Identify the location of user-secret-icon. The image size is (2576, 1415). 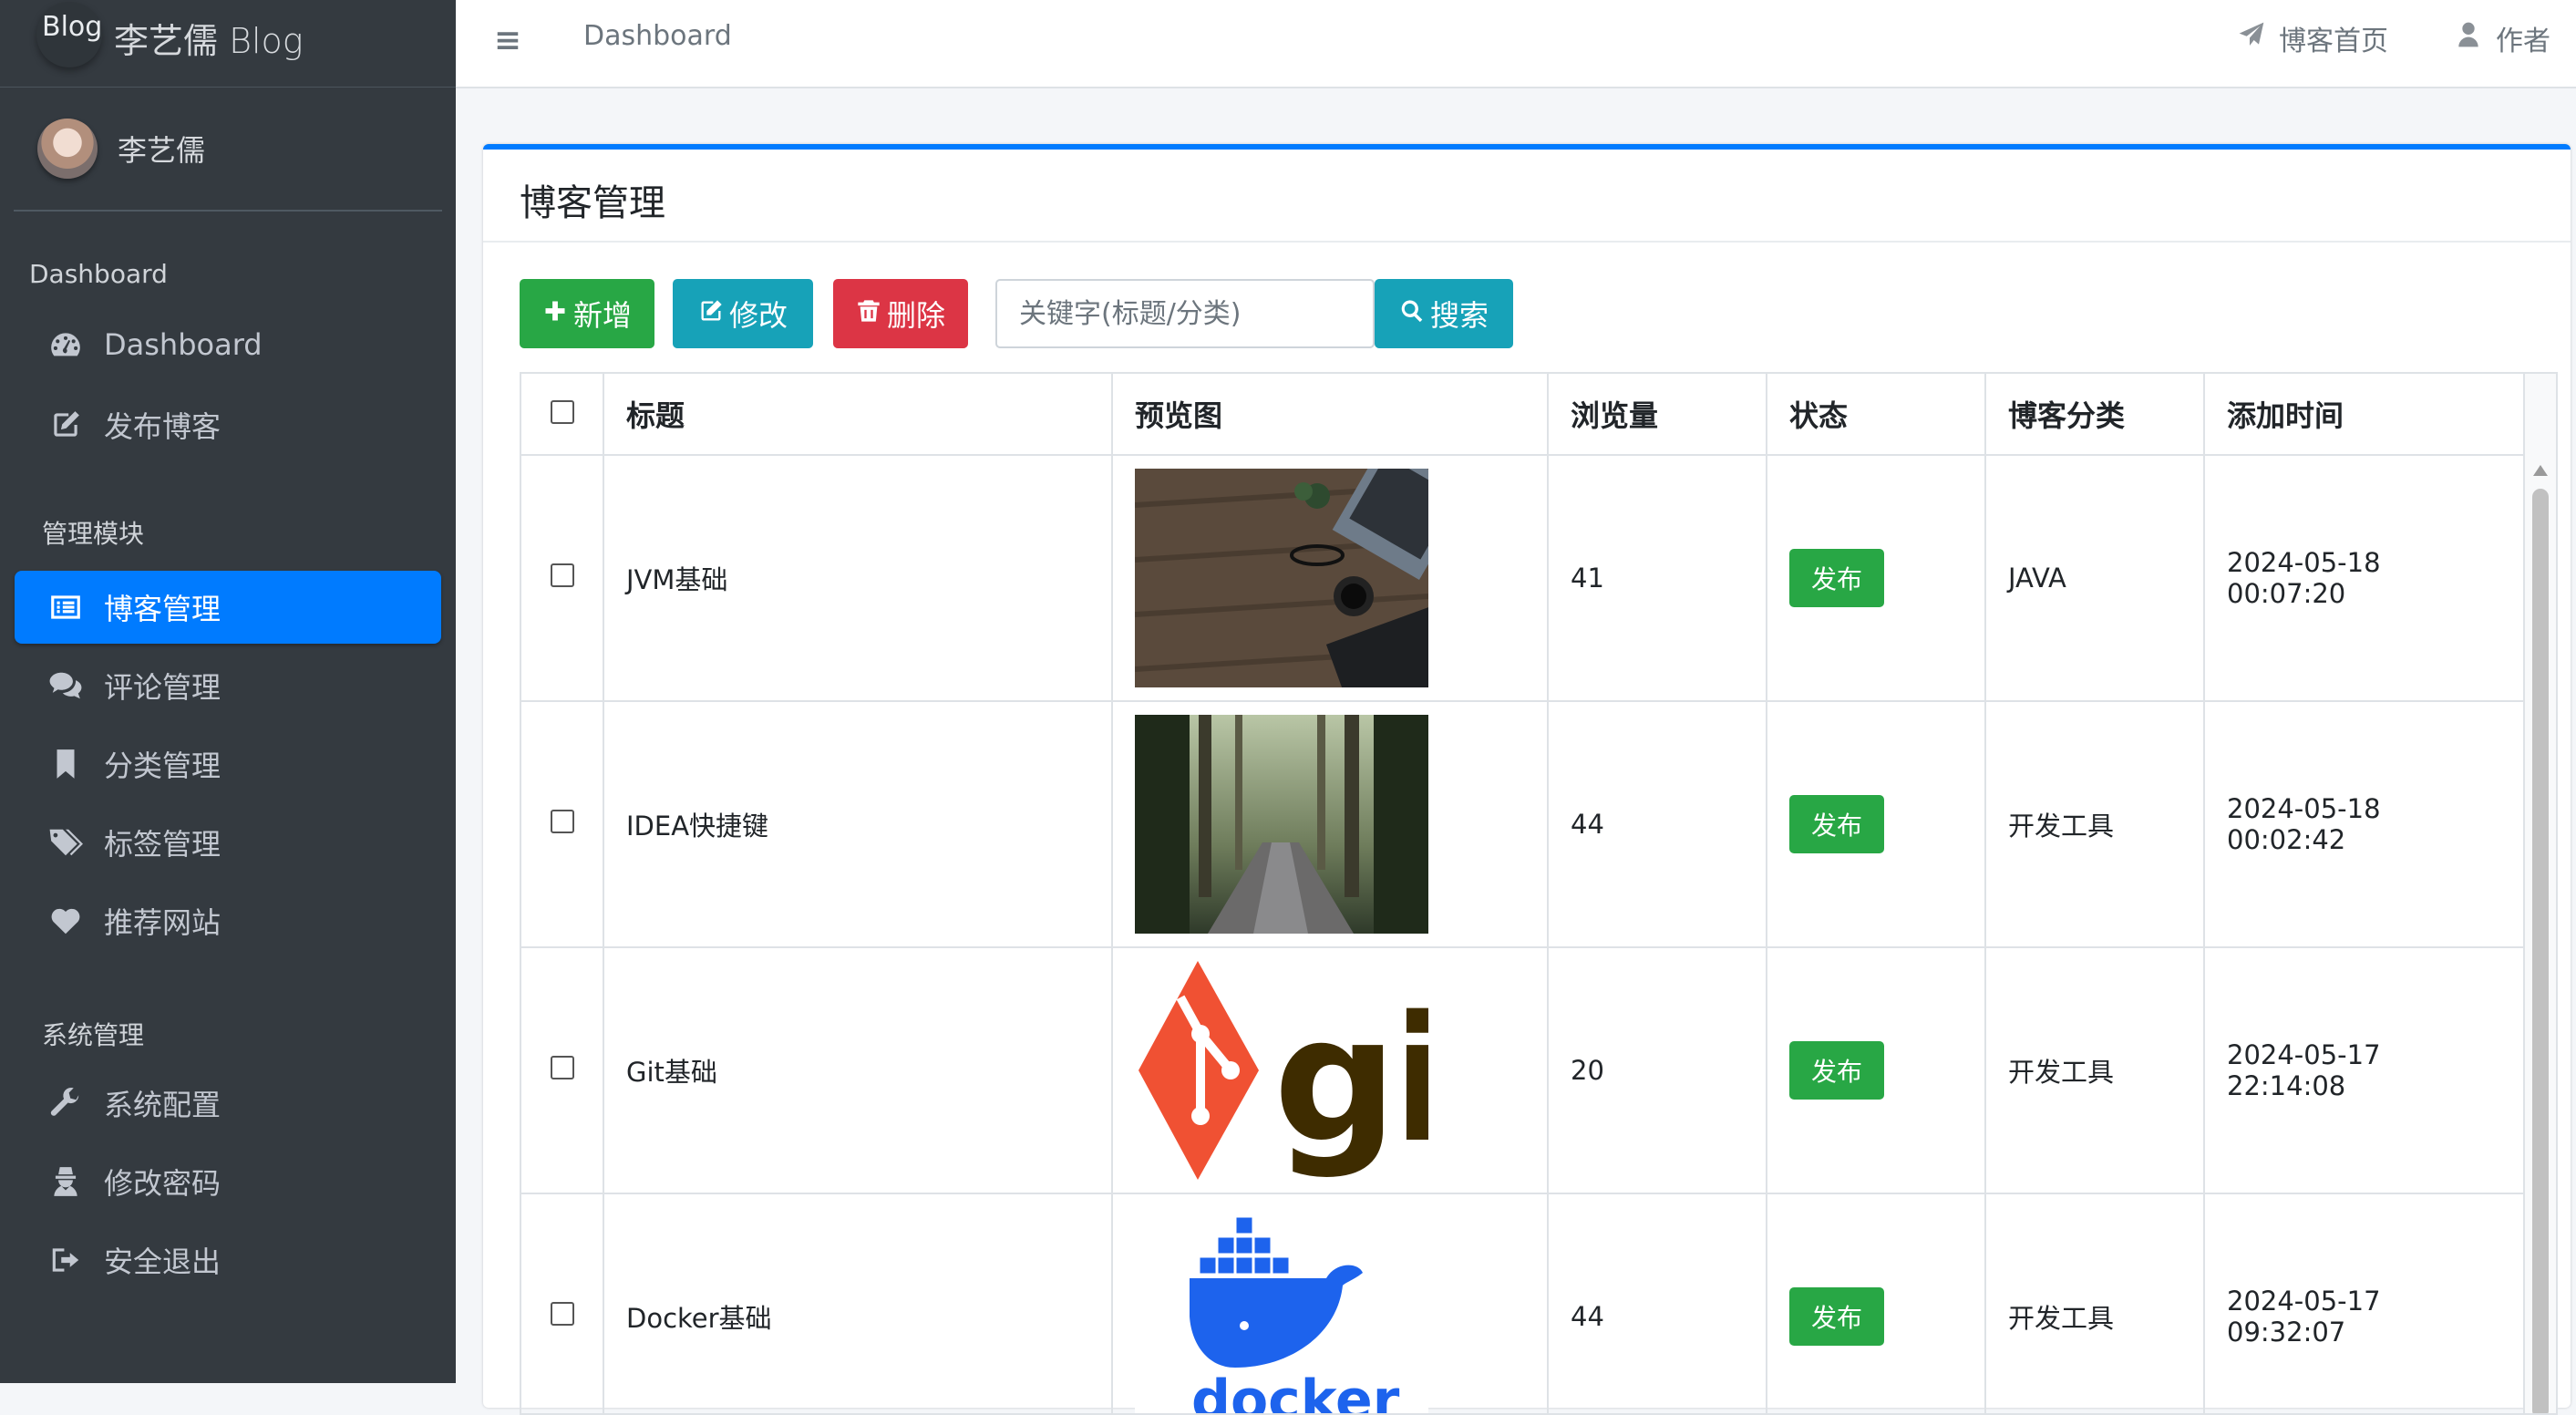
(65, 1181).